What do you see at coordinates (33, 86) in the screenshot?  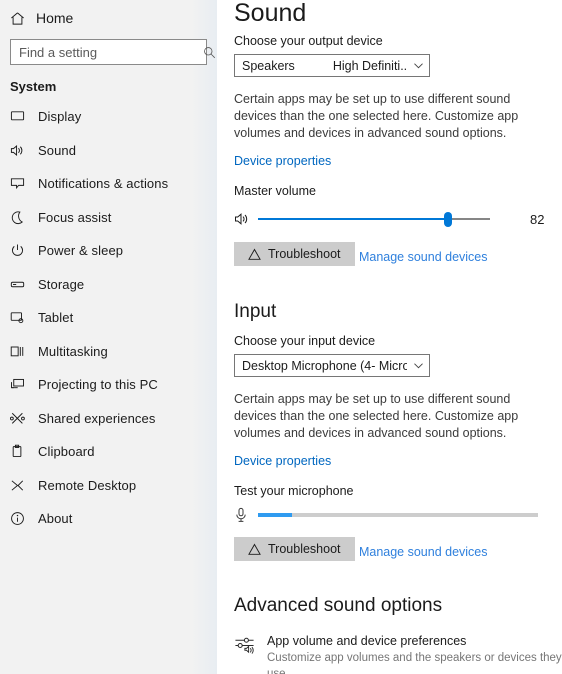 I see `sidebar-section-system: System` at bounding box center [33, 86].